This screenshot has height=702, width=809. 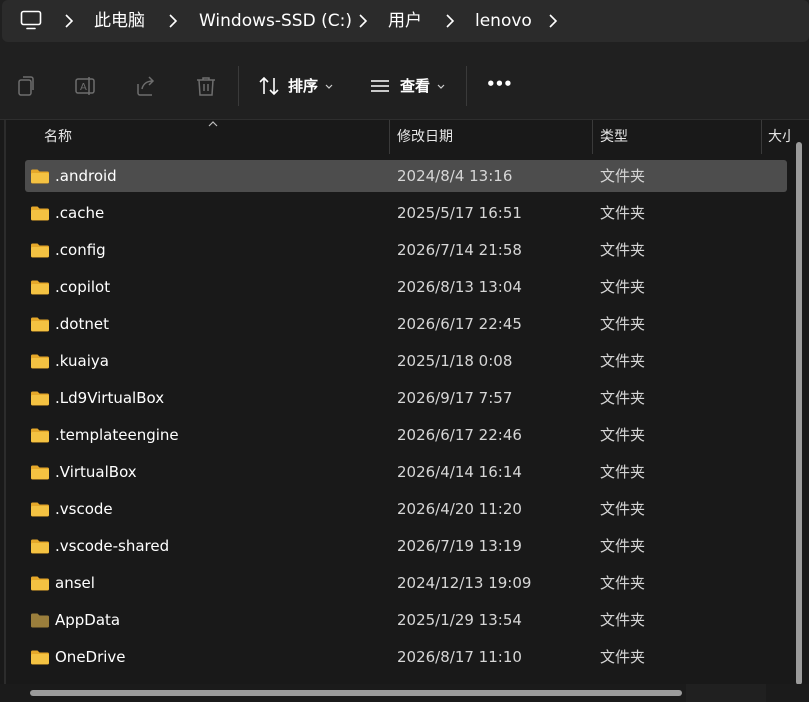 What do you see at coordinates (31, 20) in the screenshot?
I see `this-pc-icon` at bounding box center [31, 20].